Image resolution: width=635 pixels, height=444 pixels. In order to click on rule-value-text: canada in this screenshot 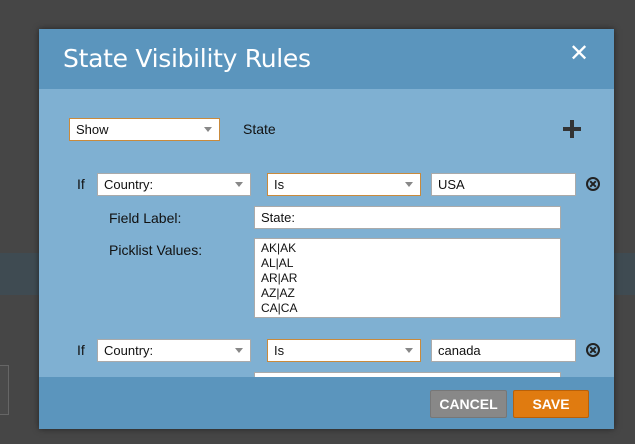, I will do `click(459, 350)`.